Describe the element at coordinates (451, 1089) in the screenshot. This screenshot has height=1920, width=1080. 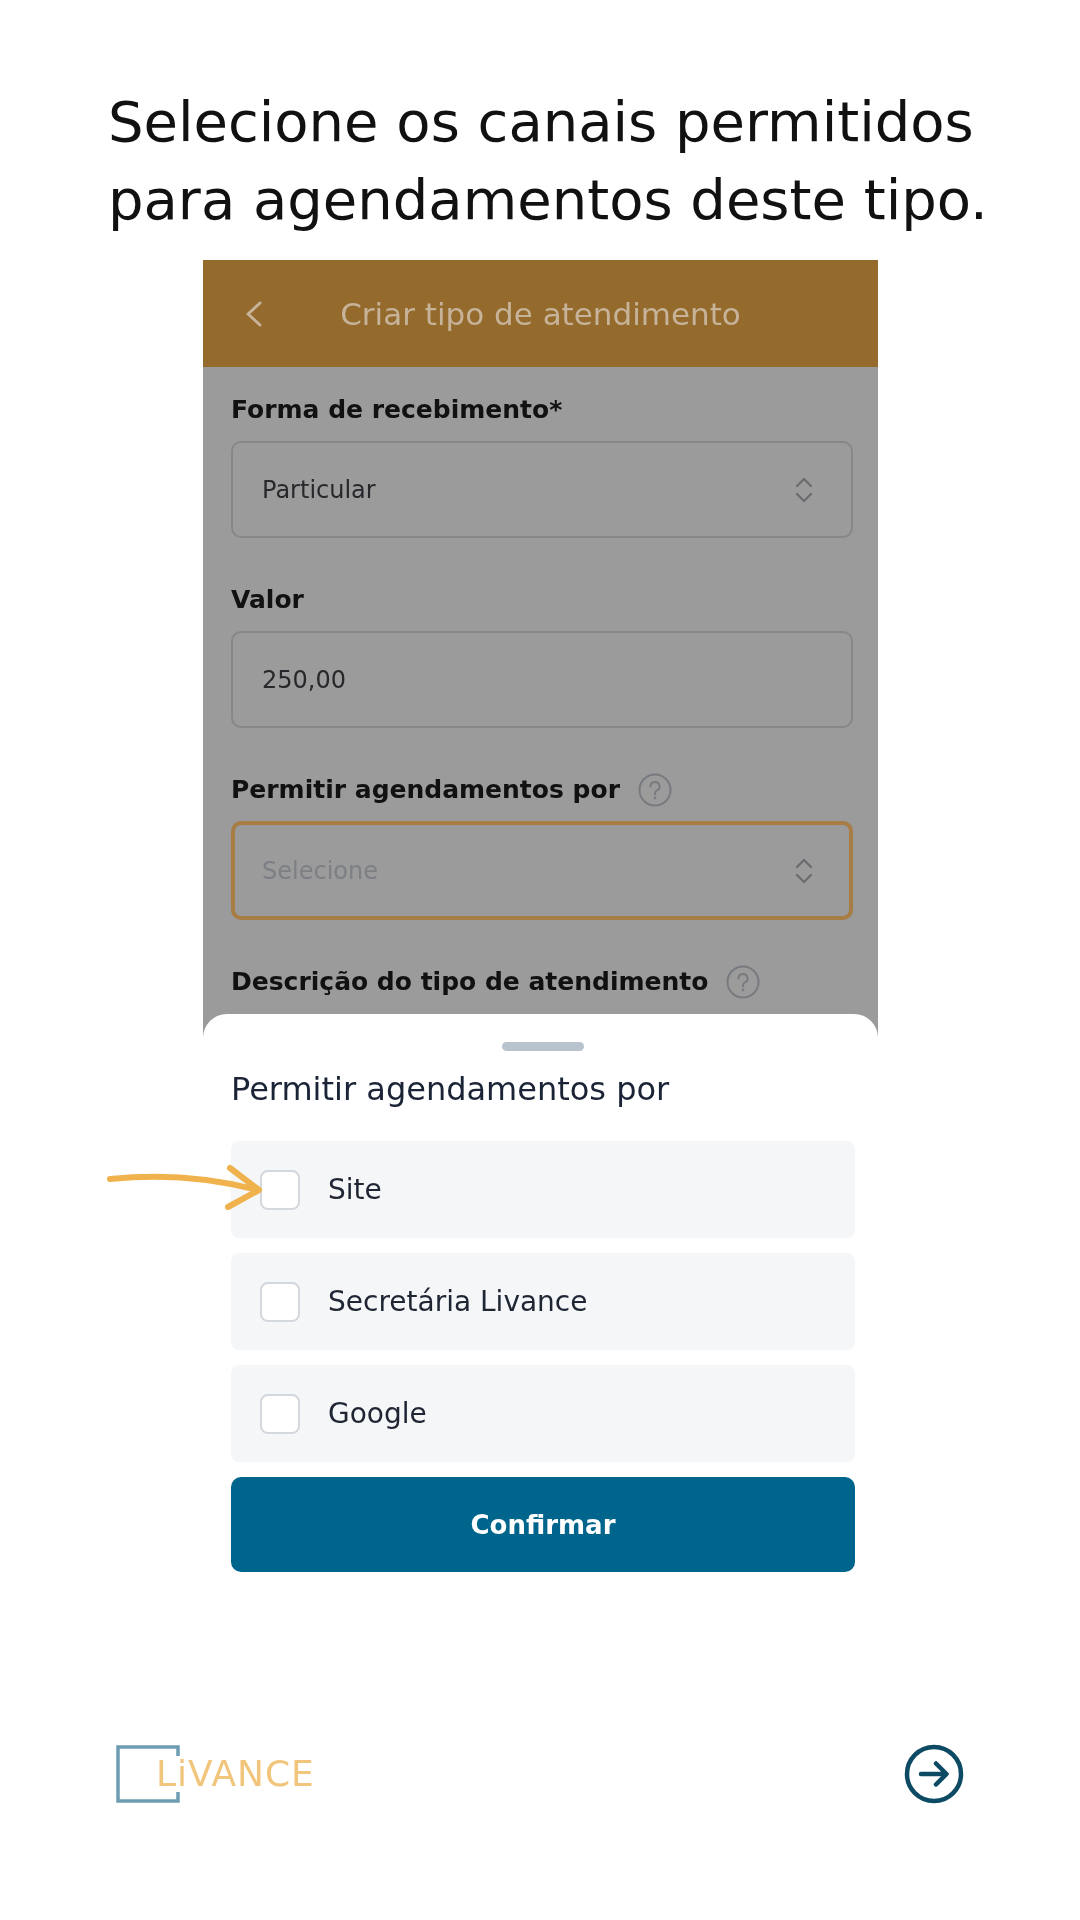
I see `sheet-title: Permitir agendamentos por` at that location.